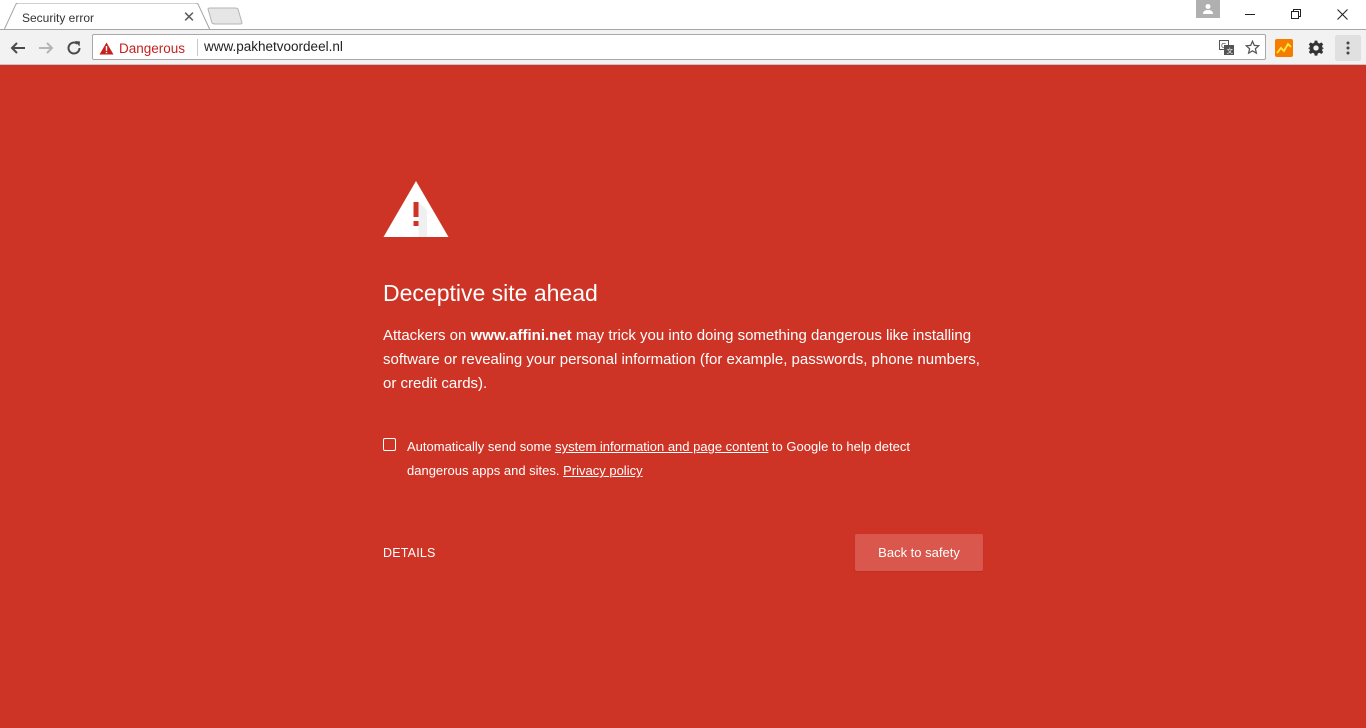 The width and height of the screenshot is (1366, 728). What do you see at coordinates (602, 470) in the screenshot?
I see `privacy-policy-link: Privacy policy` at bounding box center [602, 470].